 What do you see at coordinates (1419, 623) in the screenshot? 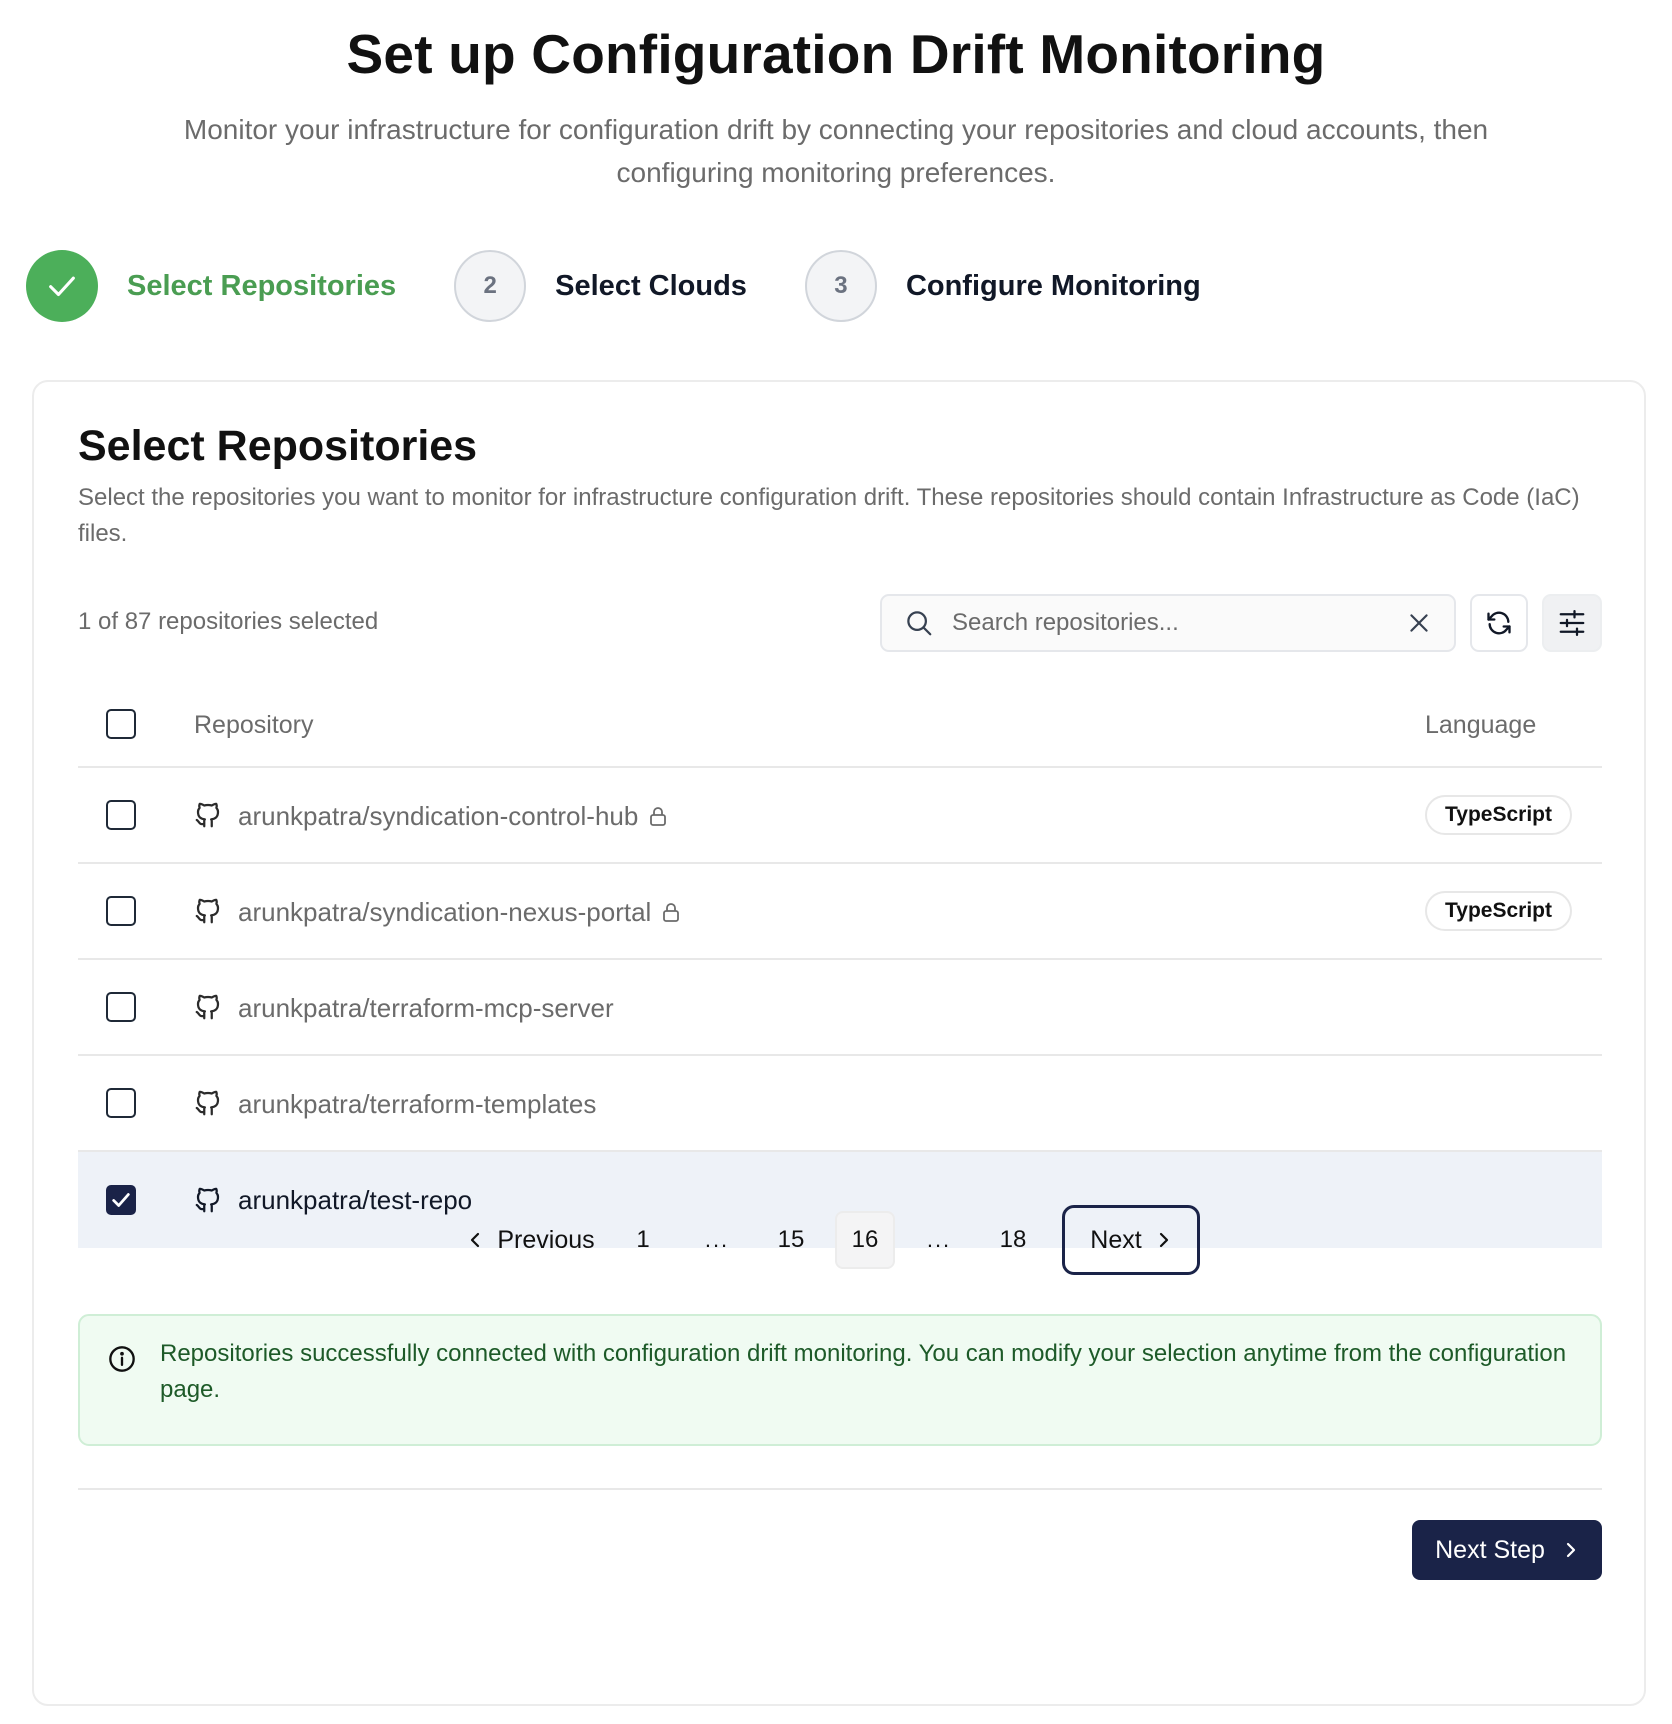
I see `clear-search-icon` at bounding box center [1419, 623].